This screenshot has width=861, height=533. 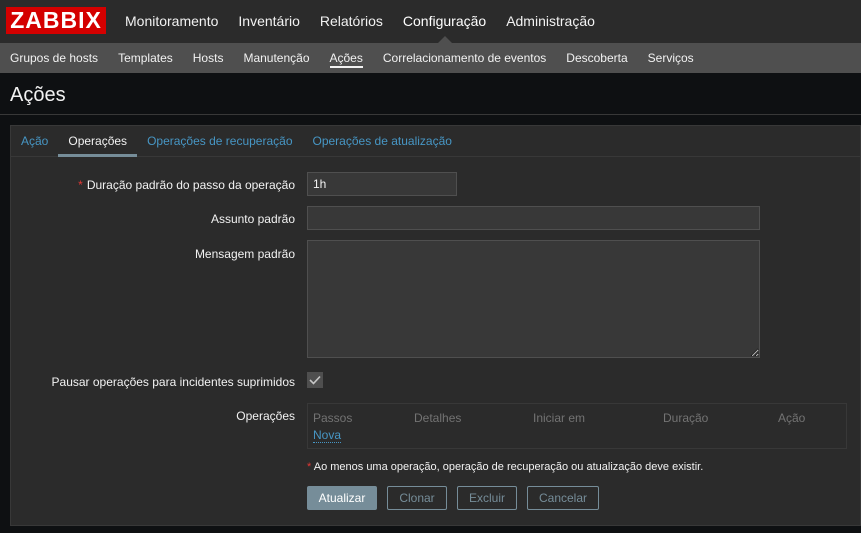 What do you see at coordinates (550, 21) in the screenshot?
I see `menu-administracao: Administração` at bounding box center [550, 21].